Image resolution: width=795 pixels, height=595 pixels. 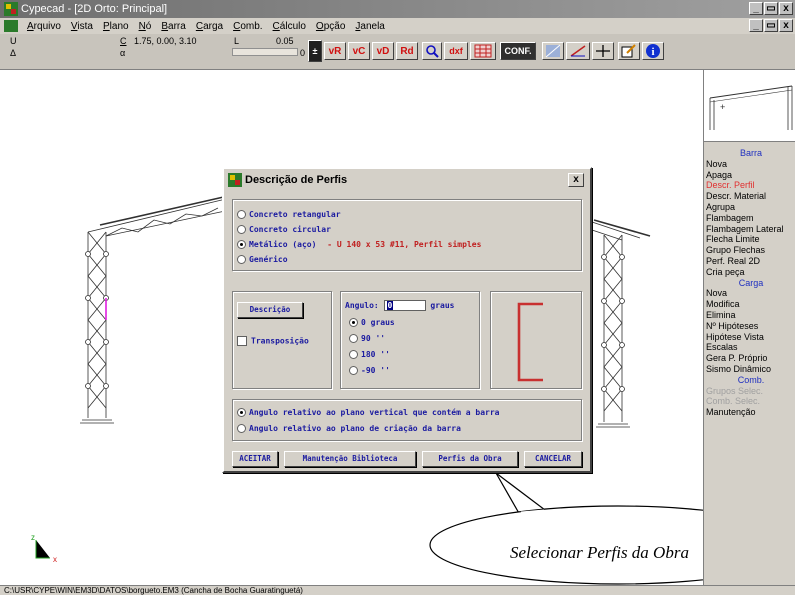 What do you see at coordinates (483, 51) in the screenshot?
I see `grid-icon` at bounding box center [483, 51].